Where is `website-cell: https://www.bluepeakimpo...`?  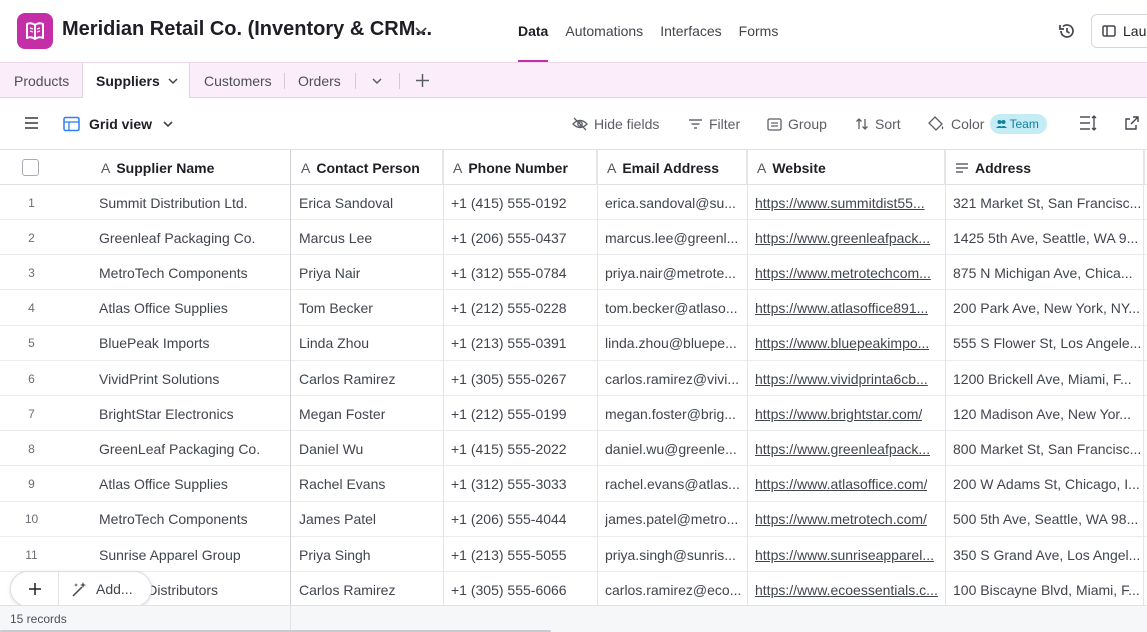
website-cell: https://www.bluepeakimpo... is located at coordinates (846, 343).